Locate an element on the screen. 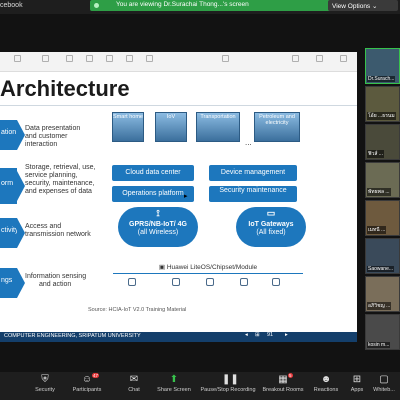  layer-bar-application: ation is located at coordinates (8, 135).